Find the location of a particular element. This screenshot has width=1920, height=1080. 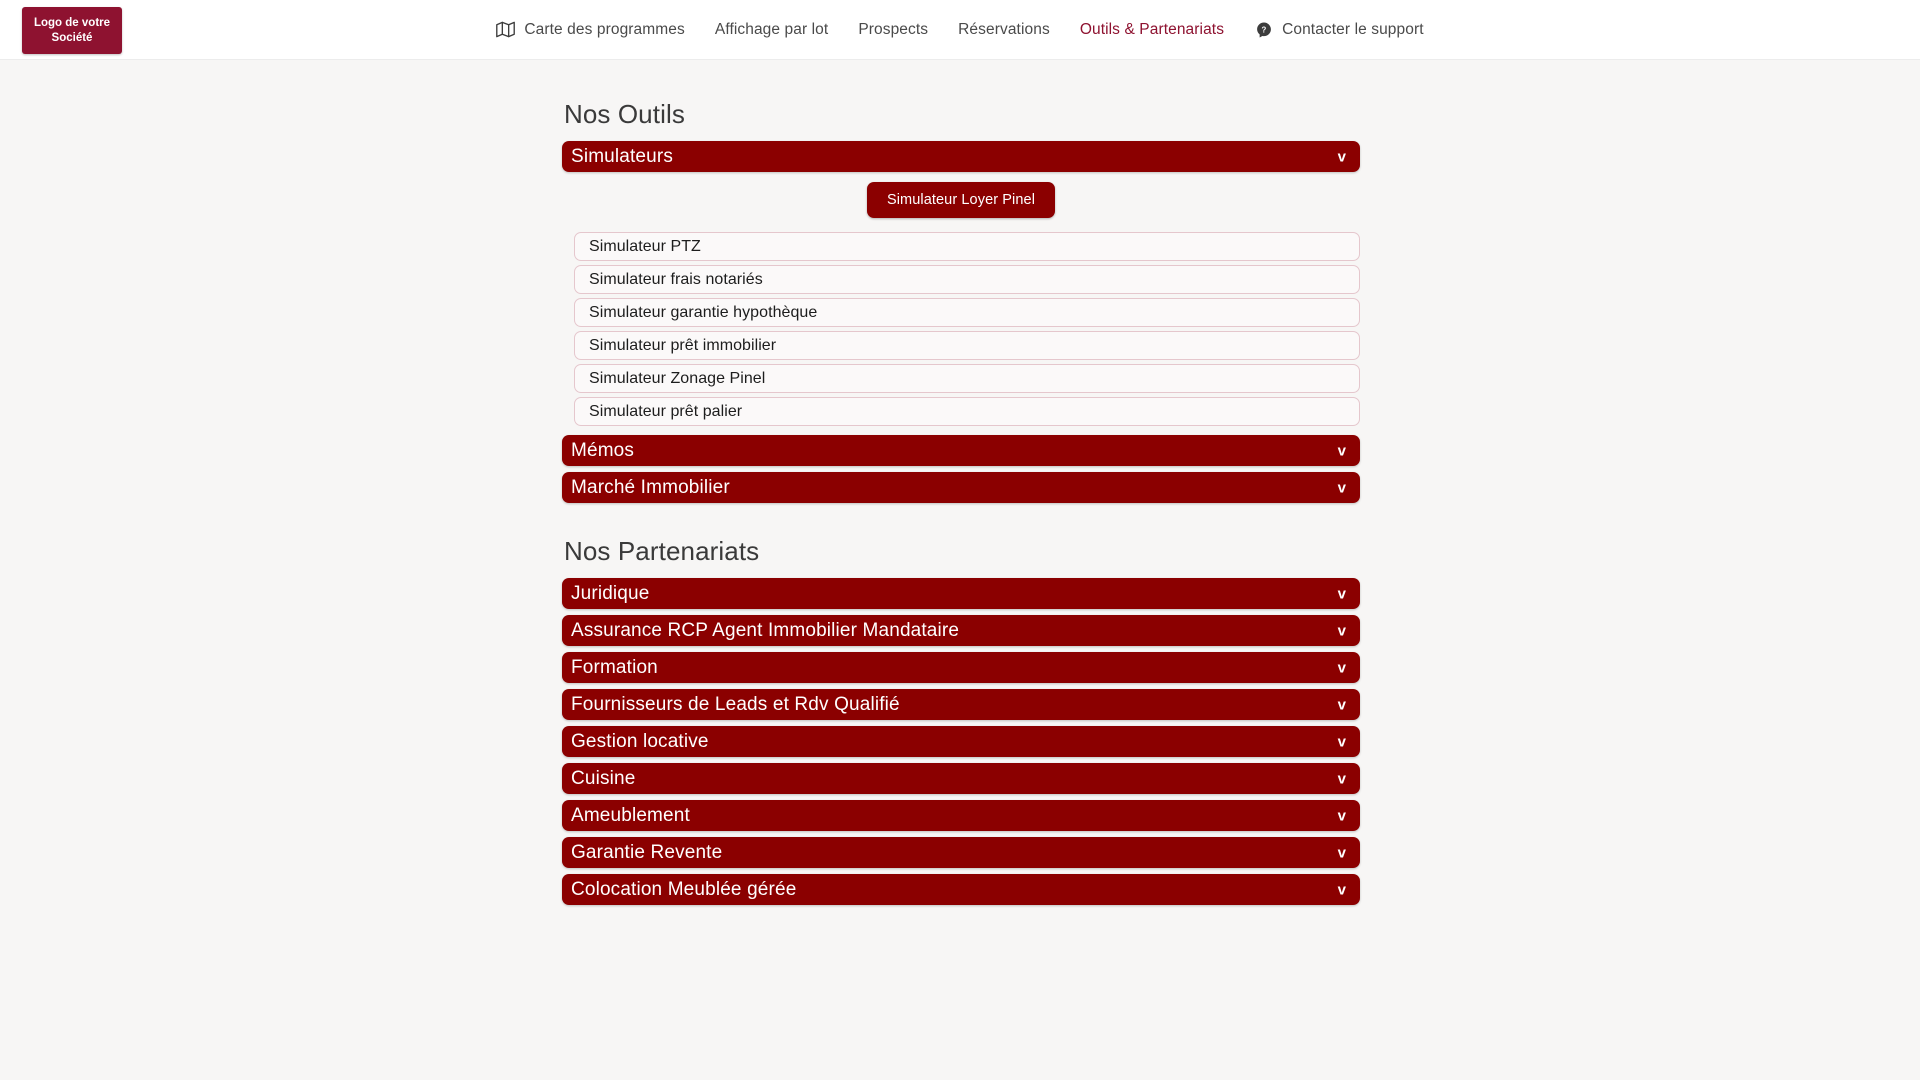

section-title: Nos Partenariats is located at coordinates (662, 551).